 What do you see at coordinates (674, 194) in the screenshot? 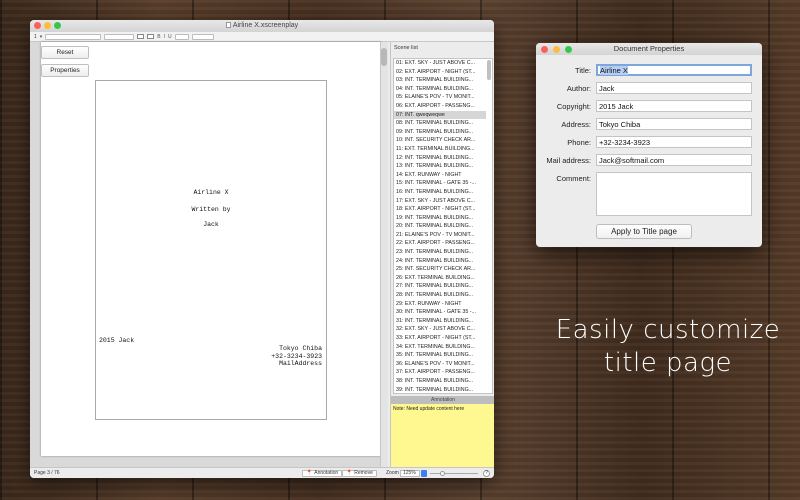
I see `comment-field` at bounding box center [674, 194].